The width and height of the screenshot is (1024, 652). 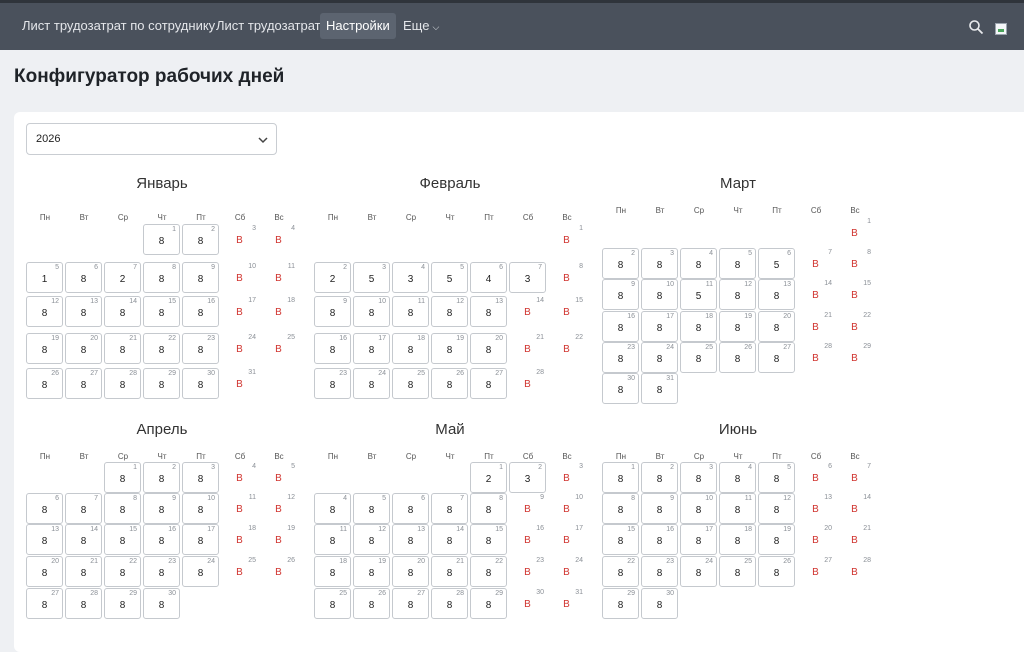 I want to click on workday-cell: 22 8, so click(x=161, y=348).